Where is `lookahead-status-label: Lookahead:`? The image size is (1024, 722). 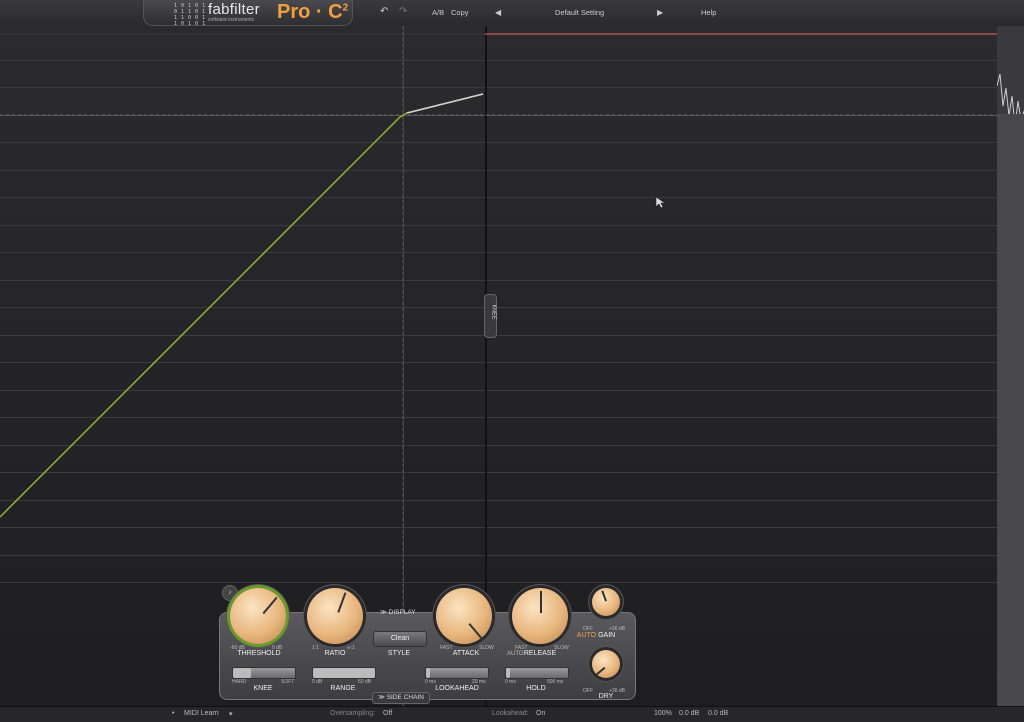 lookahead-status-label: Lookahead: is located at coordinates (510, 713).